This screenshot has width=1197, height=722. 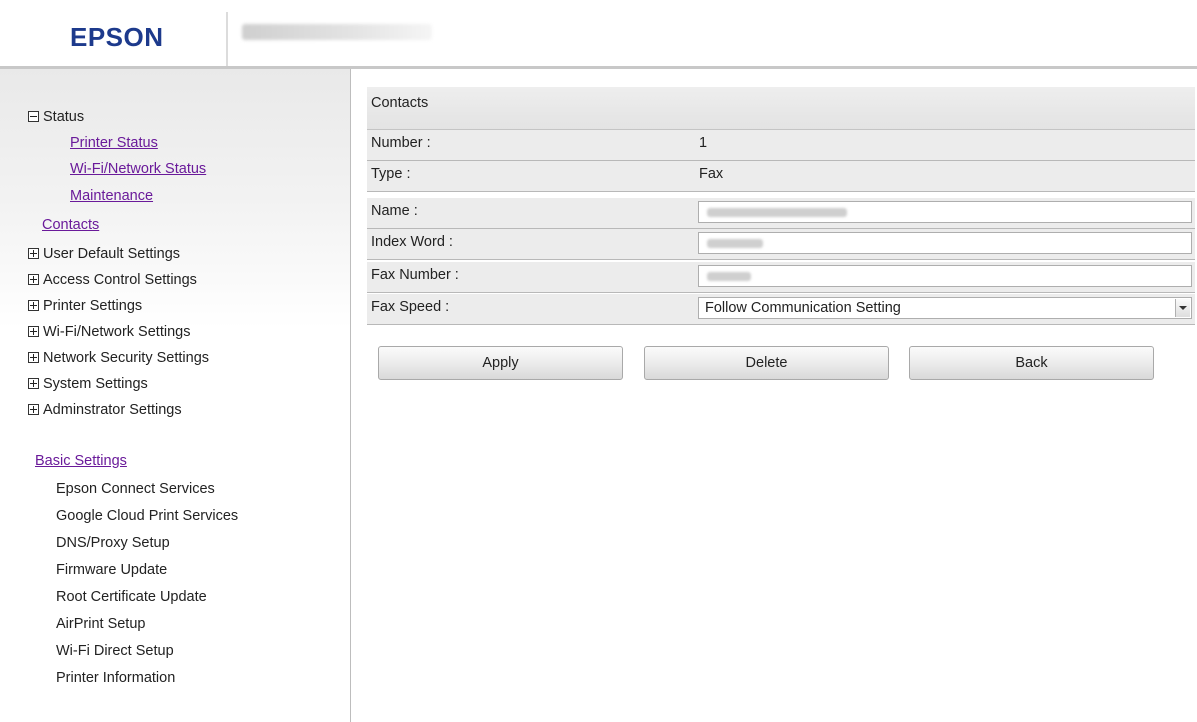 I want to click on sidebar-item-printer-information: Printer Information, so click(x=115, y=678).